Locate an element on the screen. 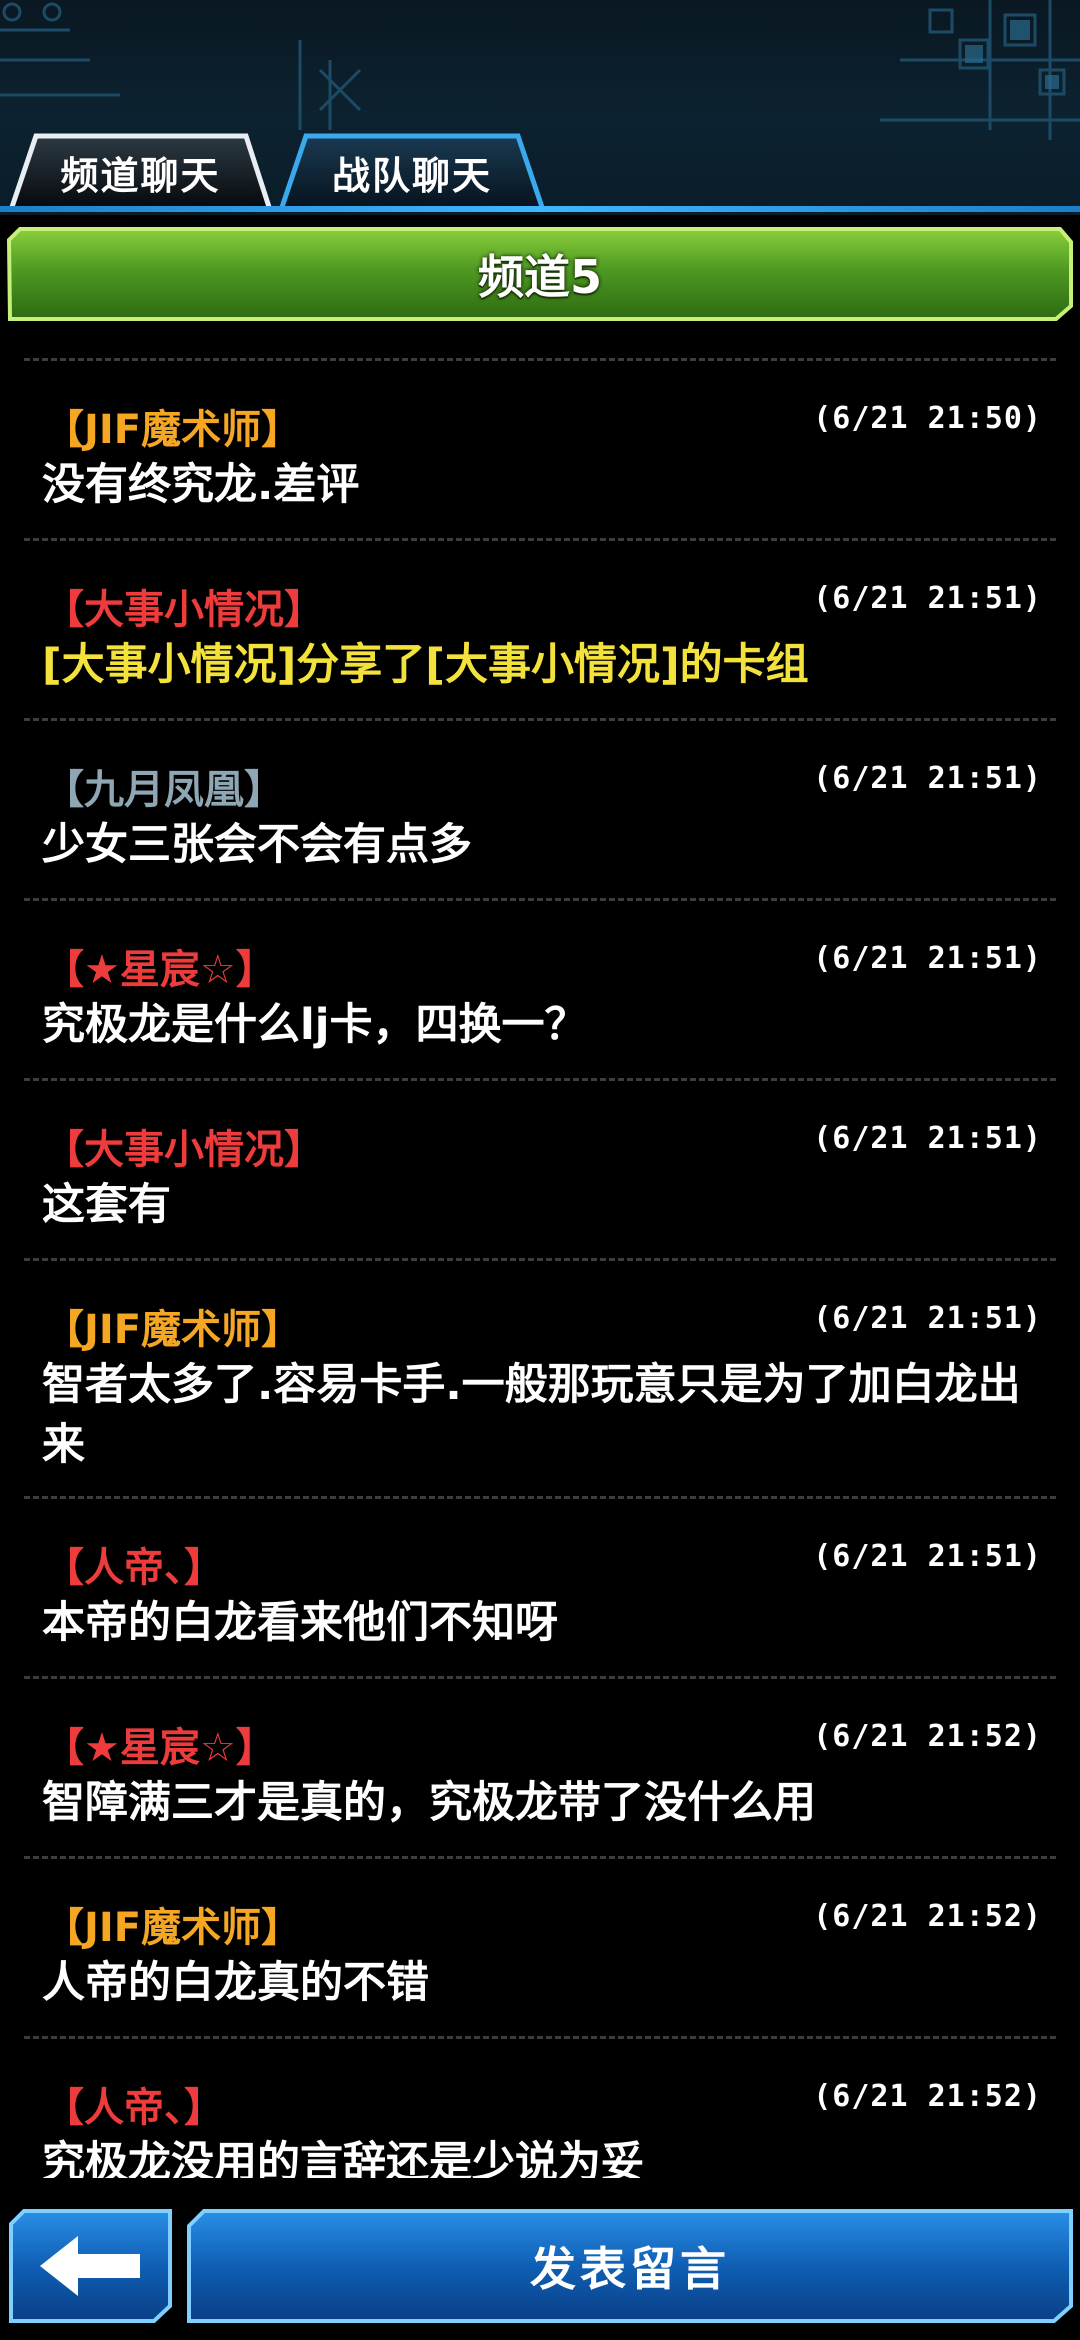 The image size is (1080, 2340). message-text: 没有终究龙.差评 is located at coordinates (201, 485).